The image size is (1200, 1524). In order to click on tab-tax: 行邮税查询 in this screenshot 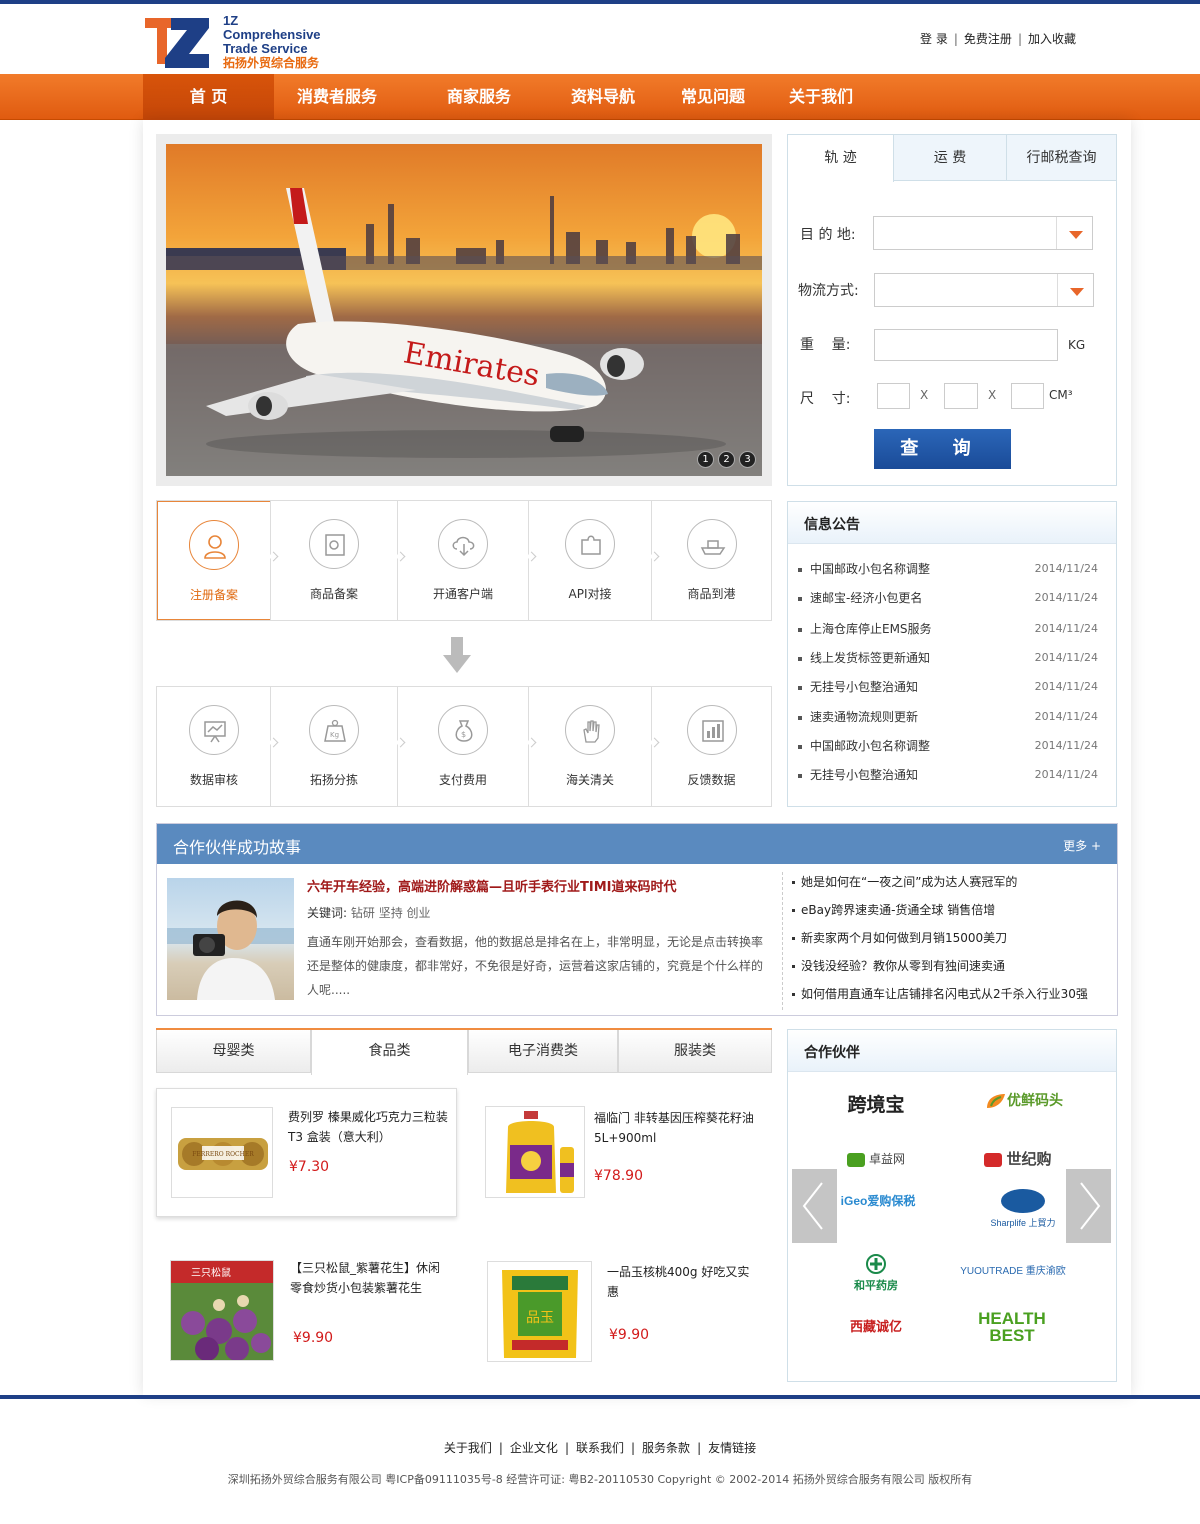, I will do `click(1061, 158)`.